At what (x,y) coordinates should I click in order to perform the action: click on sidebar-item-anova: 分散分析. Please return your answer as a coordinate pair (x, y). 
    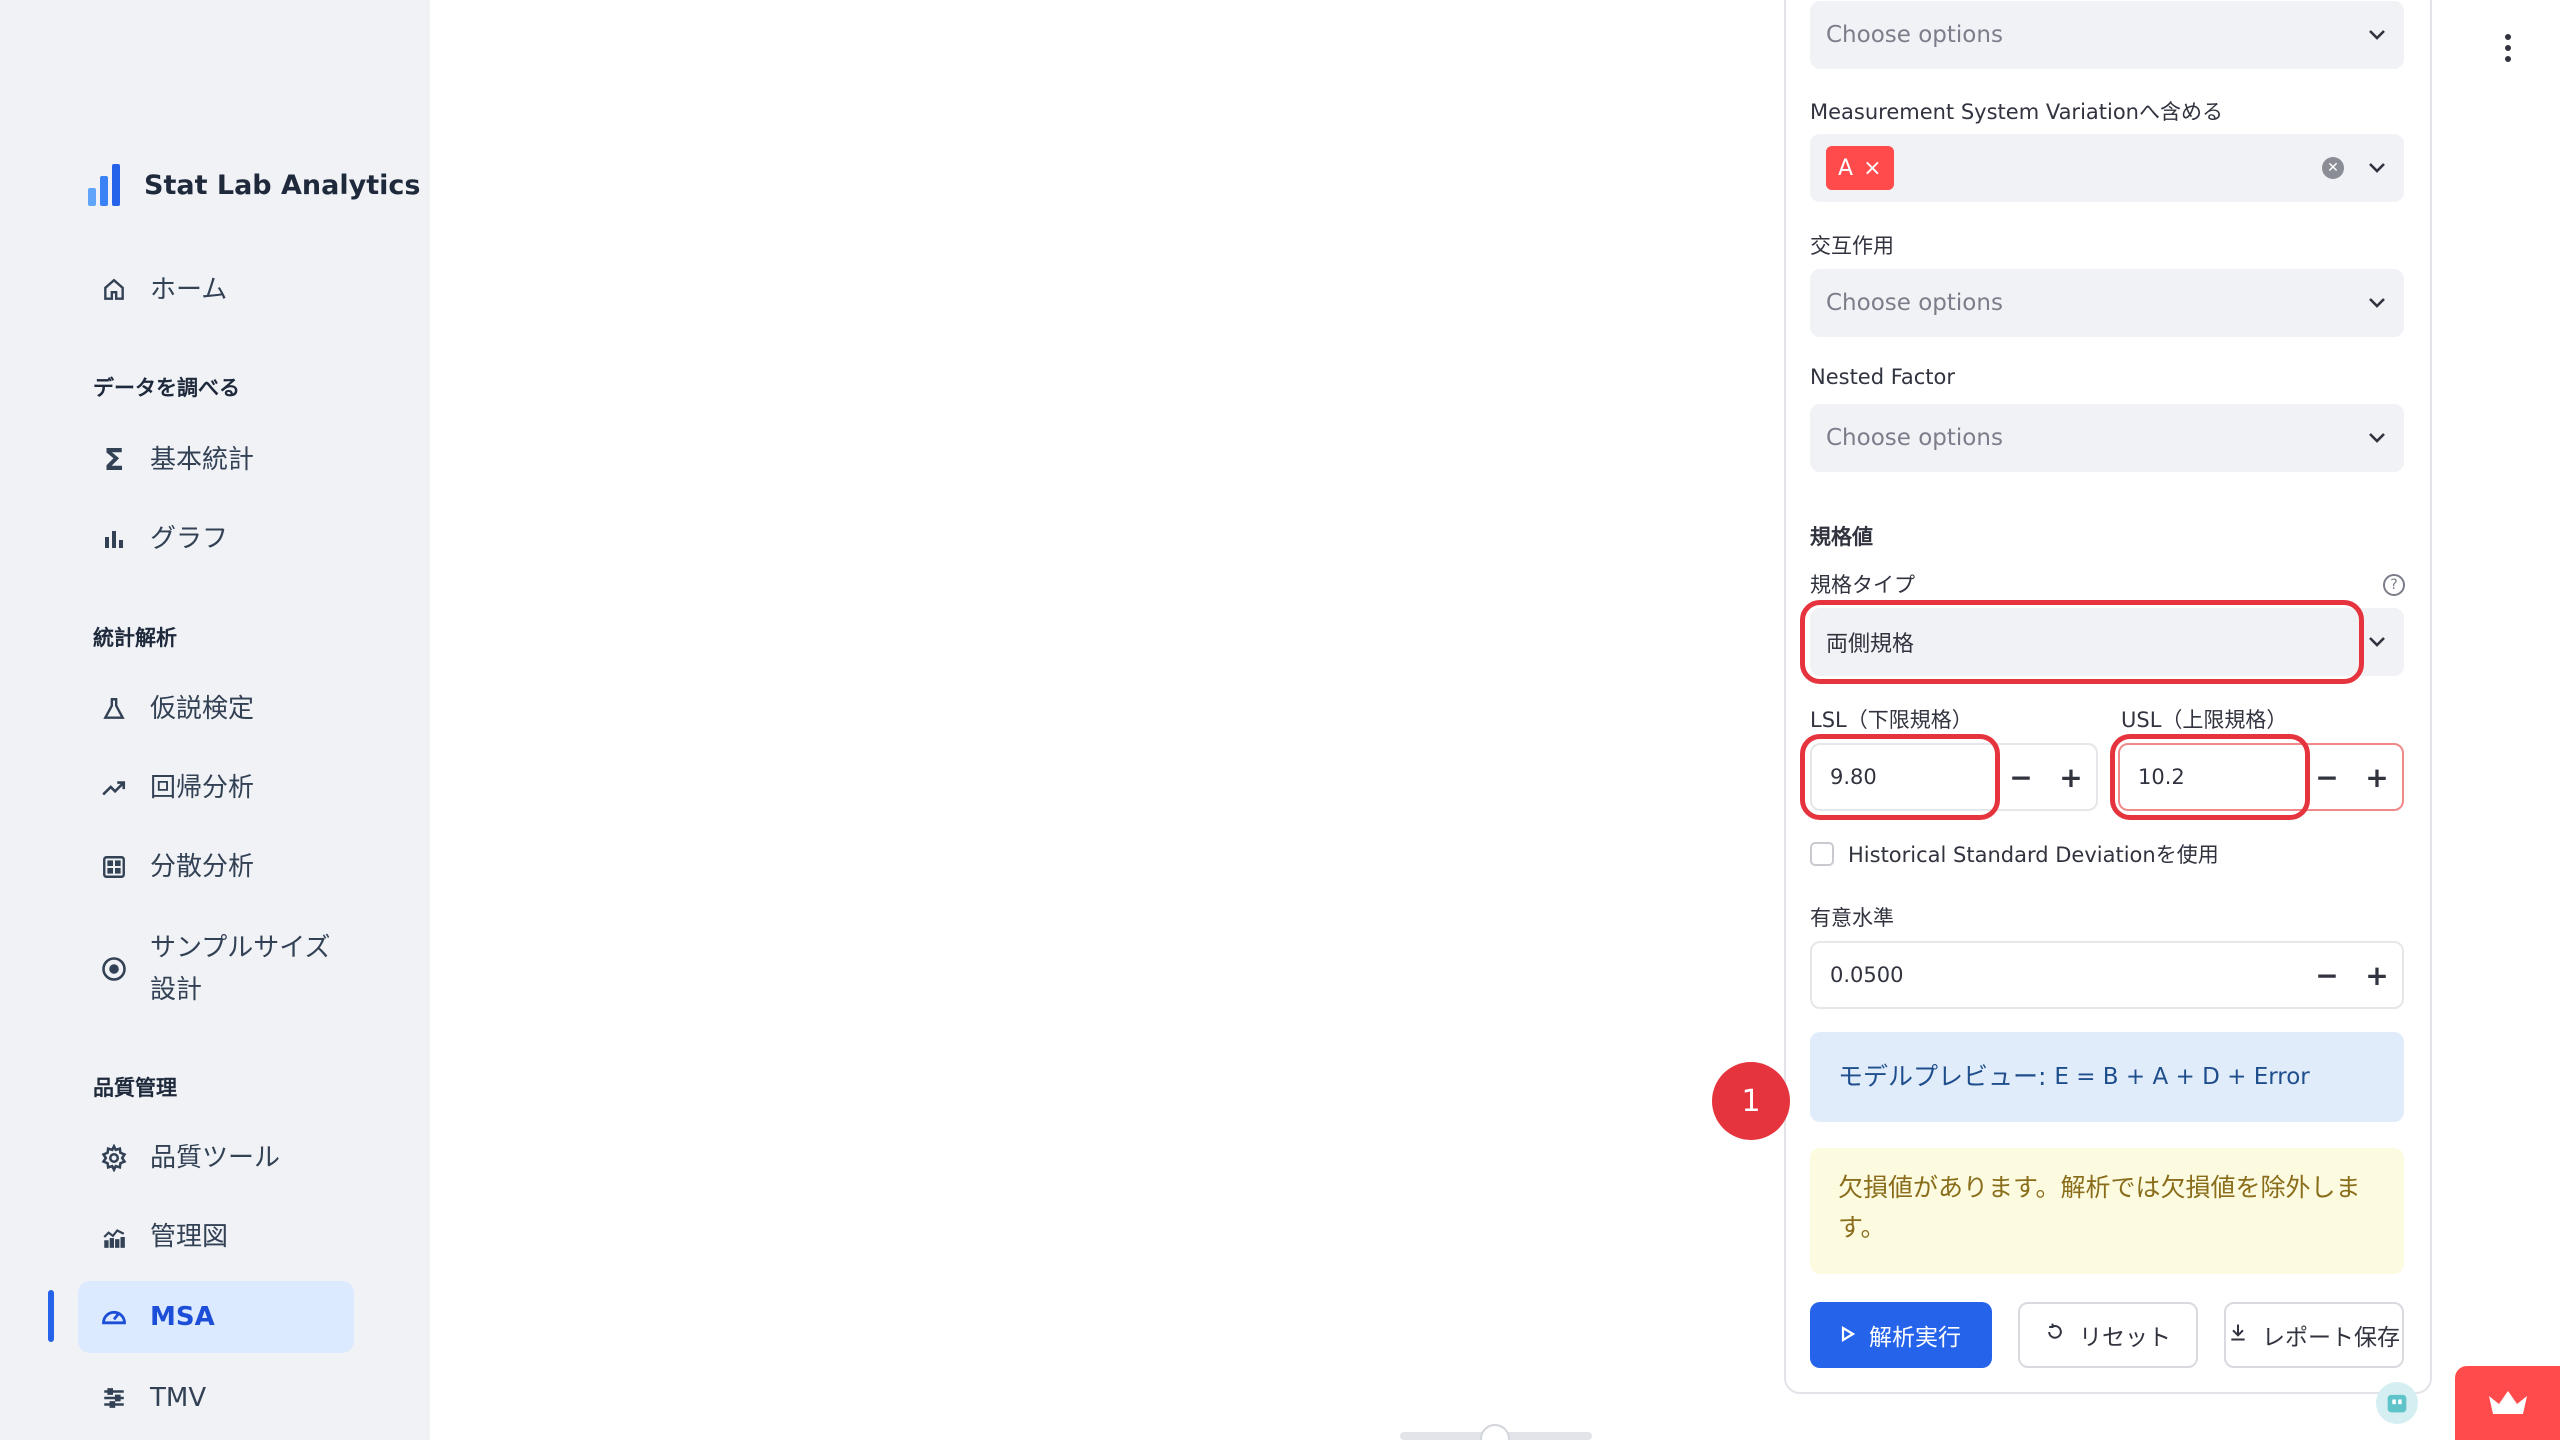
    Looking at the image, I should click on (216, 867).